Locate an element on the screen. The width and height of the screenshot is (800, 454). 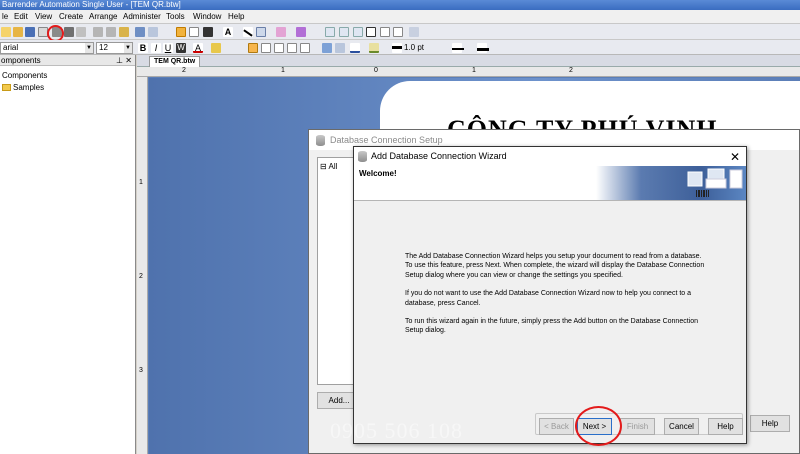
ruler-label: 0 is located at coordinates (376, 70).